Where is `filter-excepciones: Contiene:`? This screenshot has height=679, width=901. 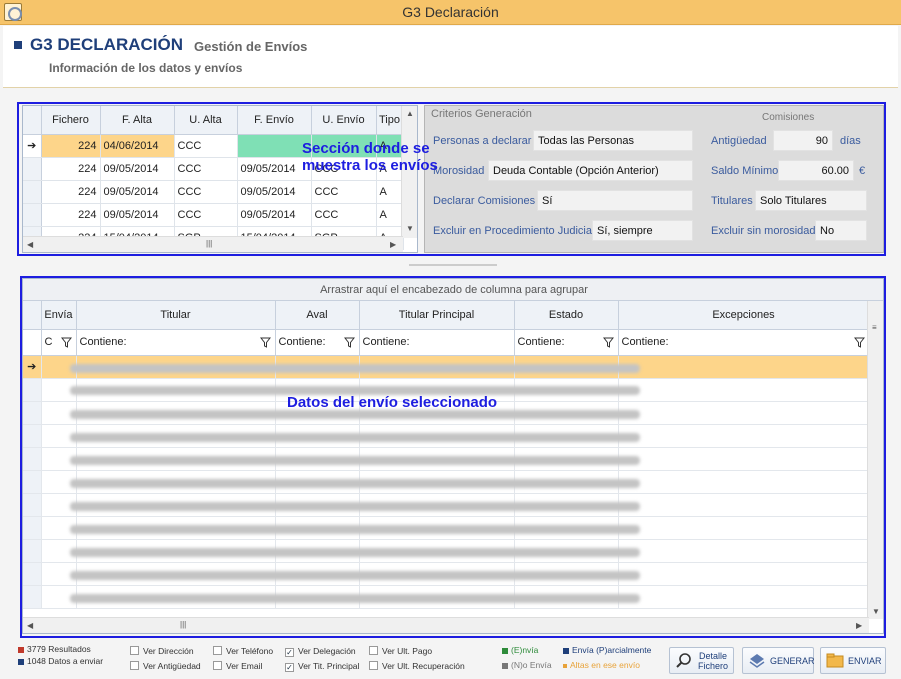
filter-excepciones: Contiene: is located at coordinates (744, 342).